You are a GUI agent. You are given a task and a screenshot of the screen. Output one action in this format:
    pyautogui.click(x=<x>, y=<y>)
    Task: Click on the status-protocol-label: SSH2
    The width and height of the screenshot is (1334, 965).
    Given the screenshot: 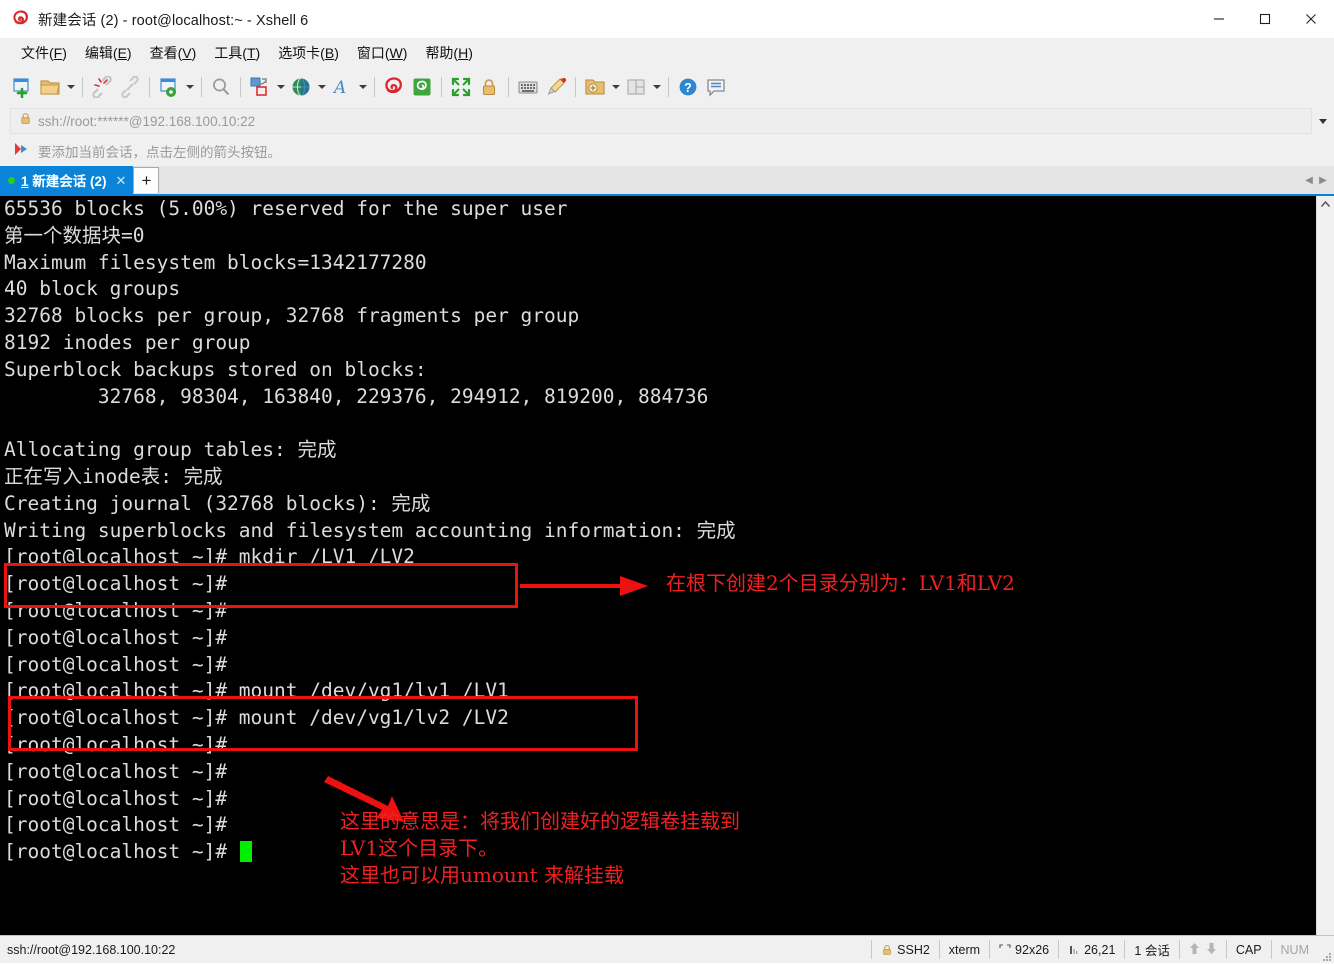 What is the action you would take?
    pyautogui.click(x=913, y=949)
    